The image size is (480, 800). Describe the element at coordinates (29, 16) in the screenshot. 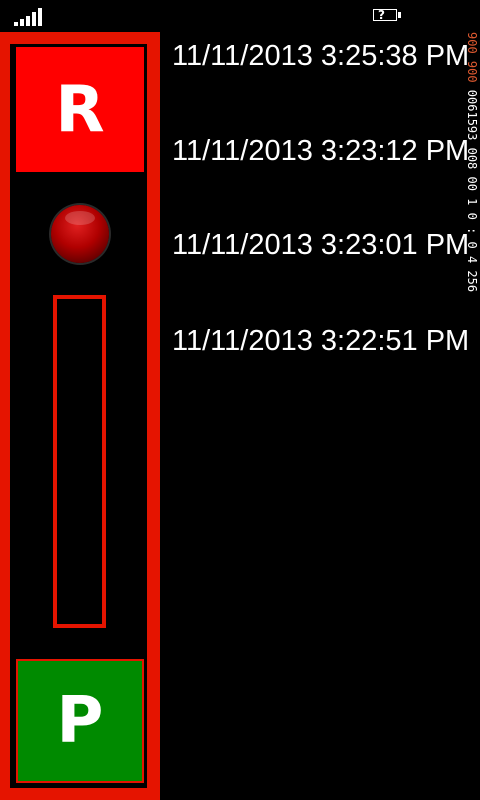

I see `signal-strength-icon` at that location.